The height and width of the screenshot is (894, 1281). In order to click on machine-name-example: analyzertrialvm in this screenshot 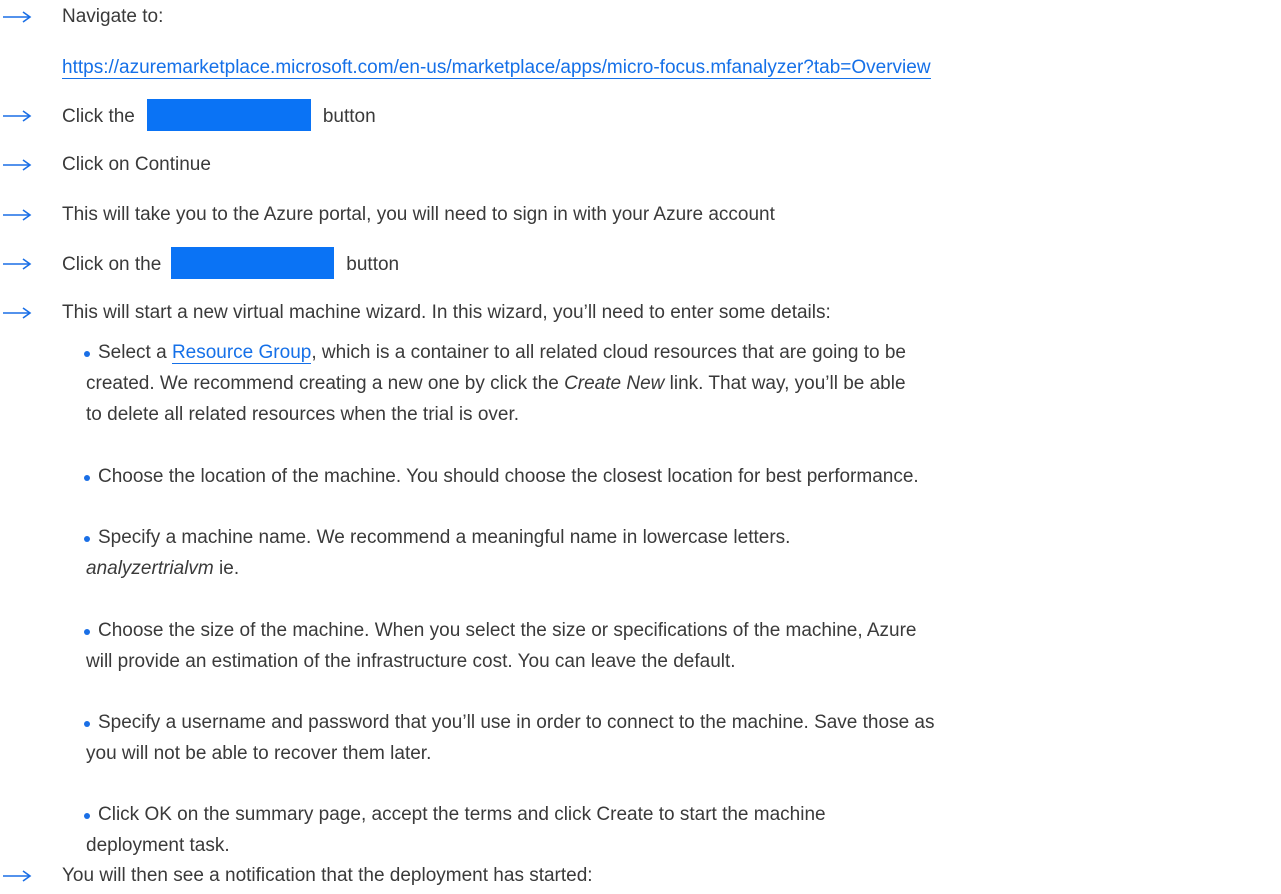, I will do `click(150, 568)`.